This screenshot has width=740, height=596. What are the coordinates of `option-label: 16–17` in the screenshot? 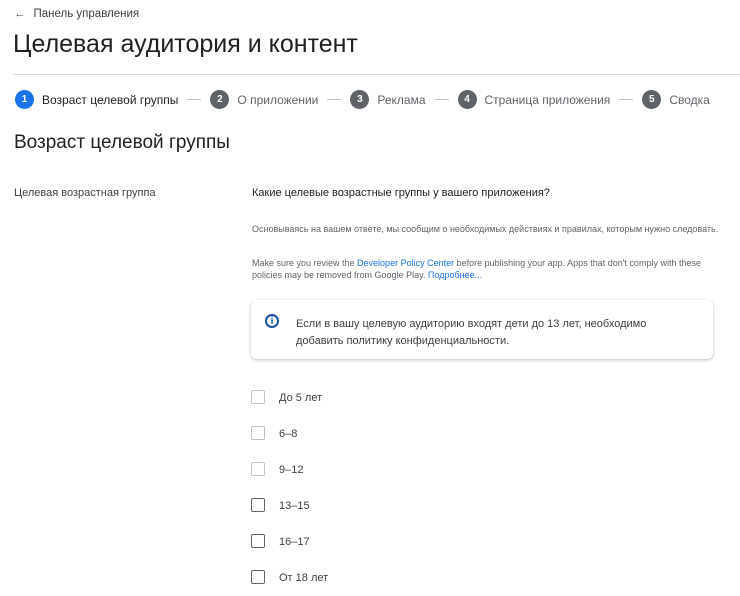 It's located at (294, 542).